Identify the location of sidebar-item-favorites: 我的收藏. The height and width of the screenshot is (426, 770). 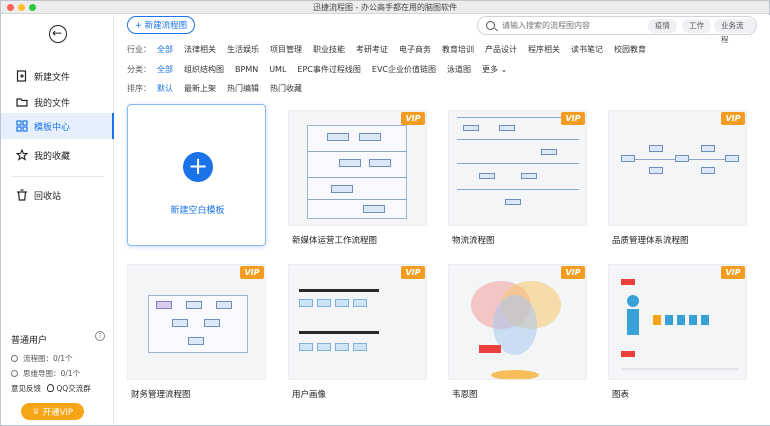
(57, 155).